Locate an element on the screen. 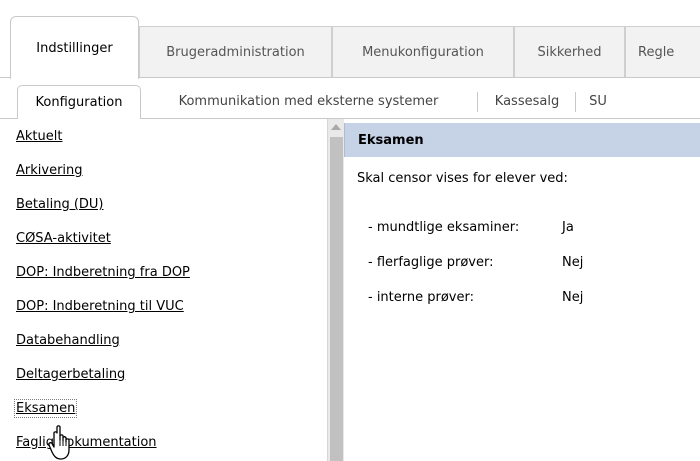 The height and width of the screenshot is (461, 700). exam-value-flerfaglige: Nej is located at coordinates (573, 262).